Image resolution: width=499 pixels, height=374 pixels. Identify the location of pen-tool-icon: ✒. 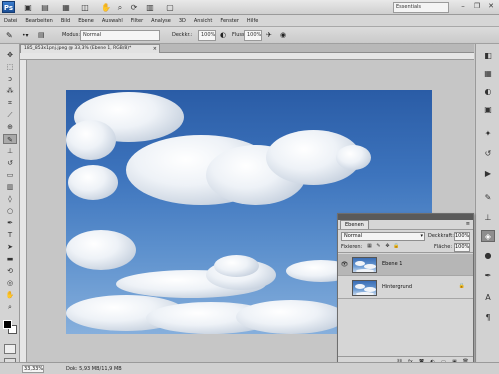
(10, 223).